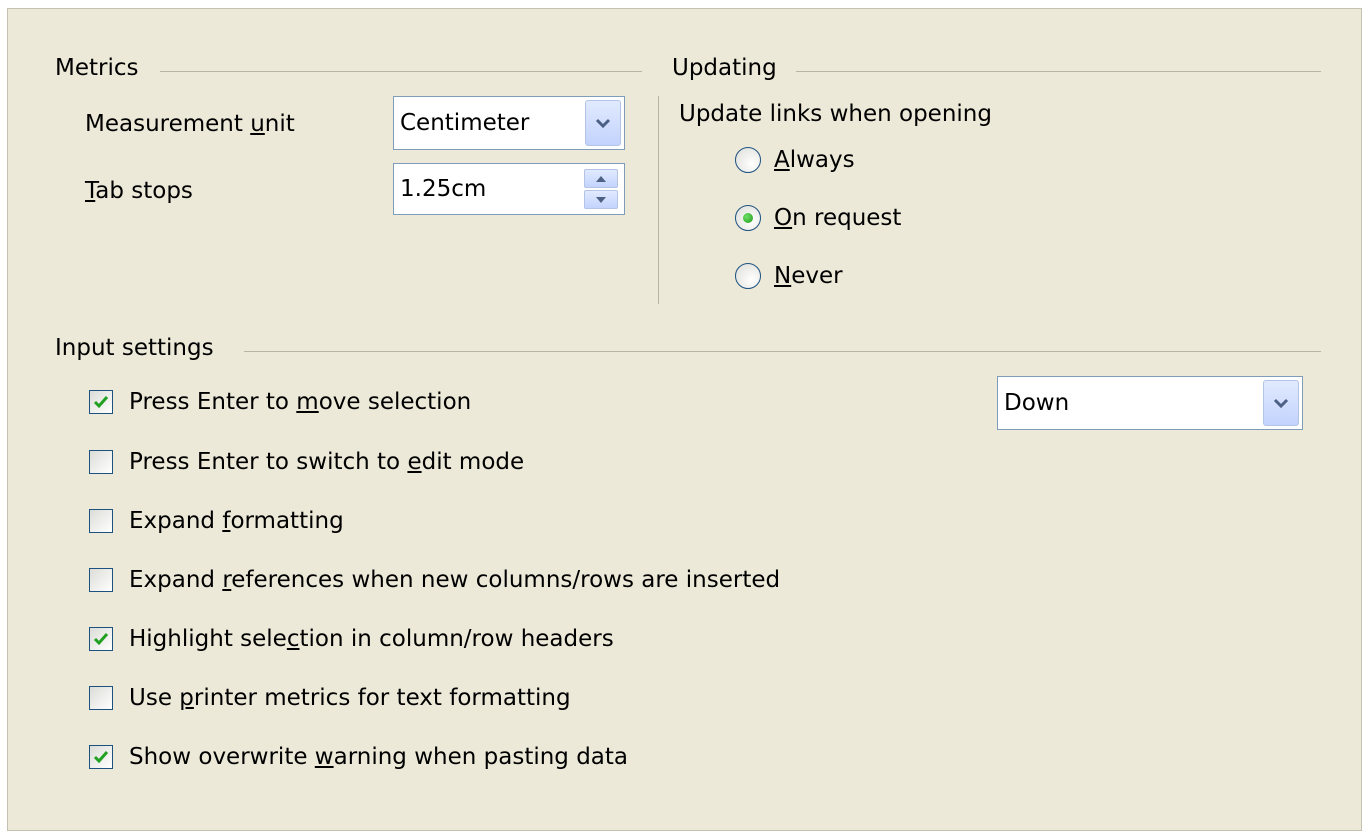 The height and width of the screenshot is (836, 1369). What do you see at coordinates (601, 189) in the screenshot?
I see `tab-stops-spin-buttons` at bounding box center [601, 189].